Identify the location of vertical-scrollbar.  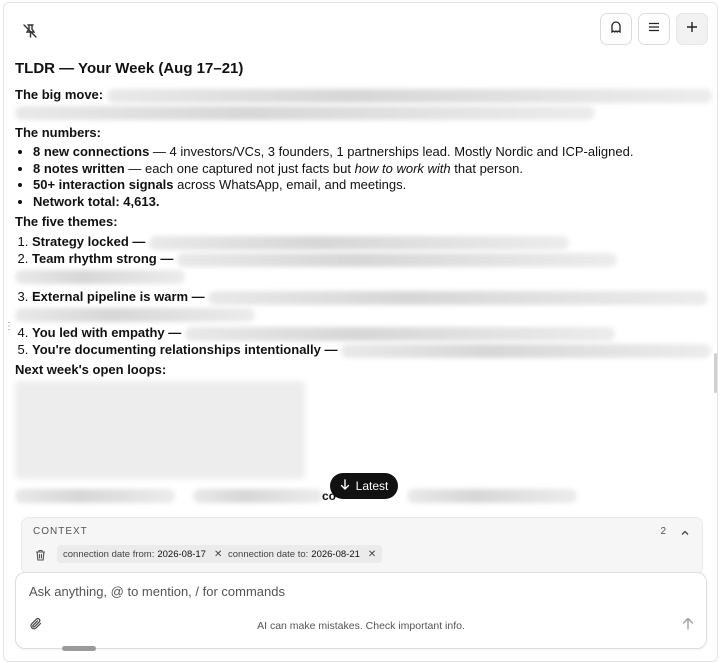
(715, 373).